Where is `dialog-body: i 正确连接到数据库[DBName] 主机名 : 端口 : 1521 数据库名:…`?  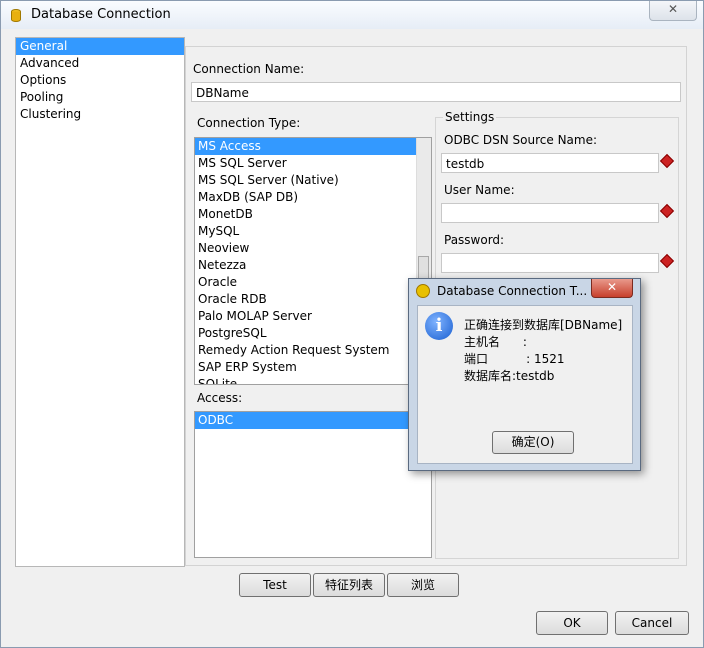 dialog-body: i 正确连接到数据库[DBName] 主机名 : 端口 : 1521 数据库名:… is located at coordinates (525, 384).